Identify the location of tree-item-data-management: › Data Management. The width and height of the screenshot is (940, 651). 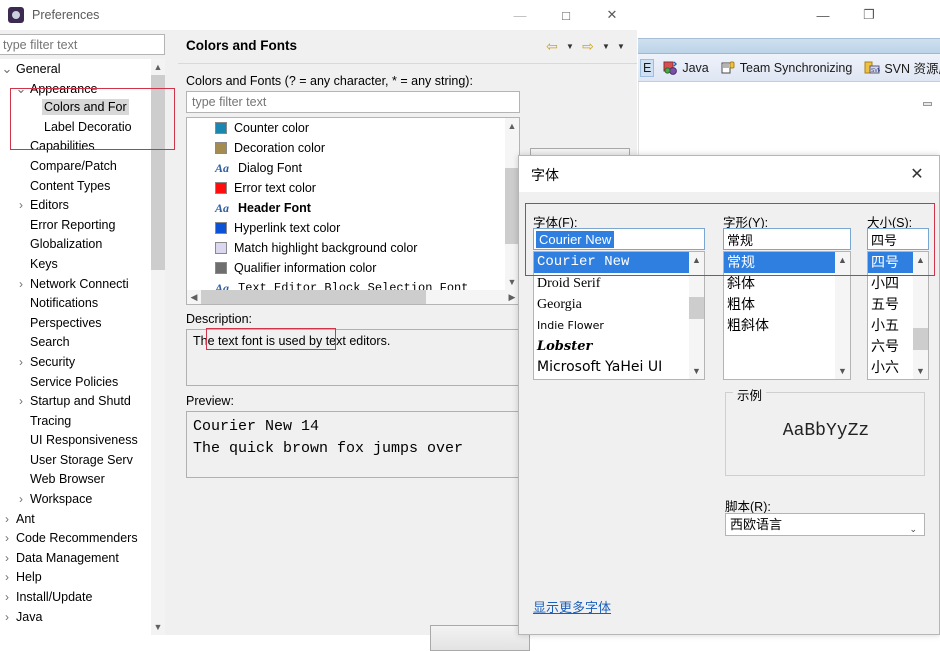
(82, 559).